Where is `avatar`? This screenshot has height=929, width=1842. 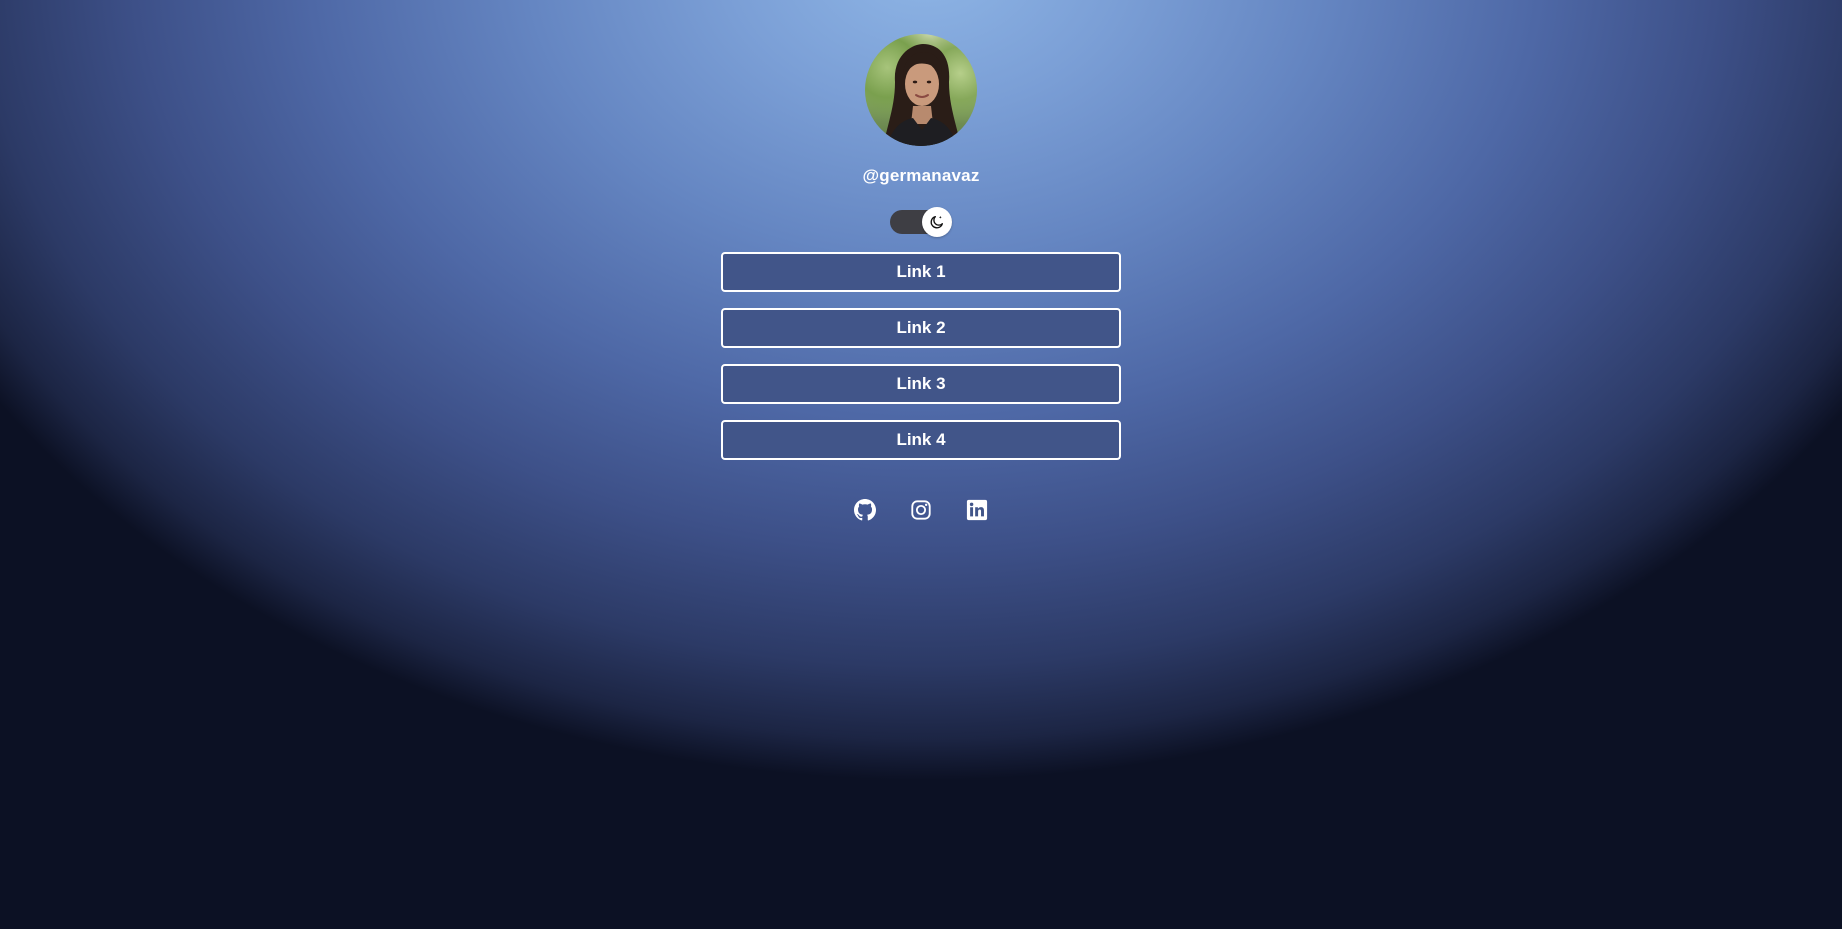
avatar is located at coordinates (921, 90).